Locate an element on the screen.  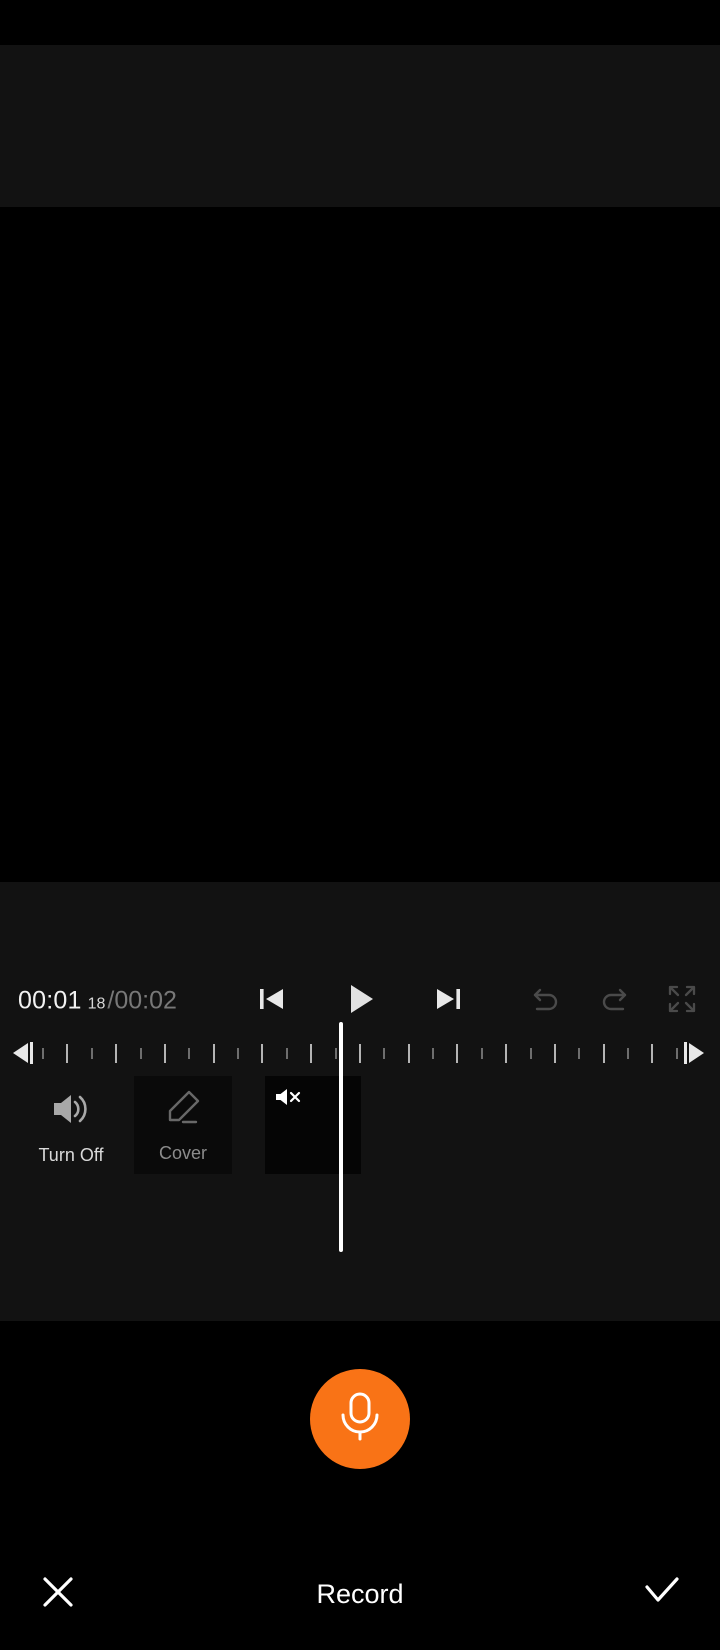
skip-next-button is located at coordinates (448, 1001).